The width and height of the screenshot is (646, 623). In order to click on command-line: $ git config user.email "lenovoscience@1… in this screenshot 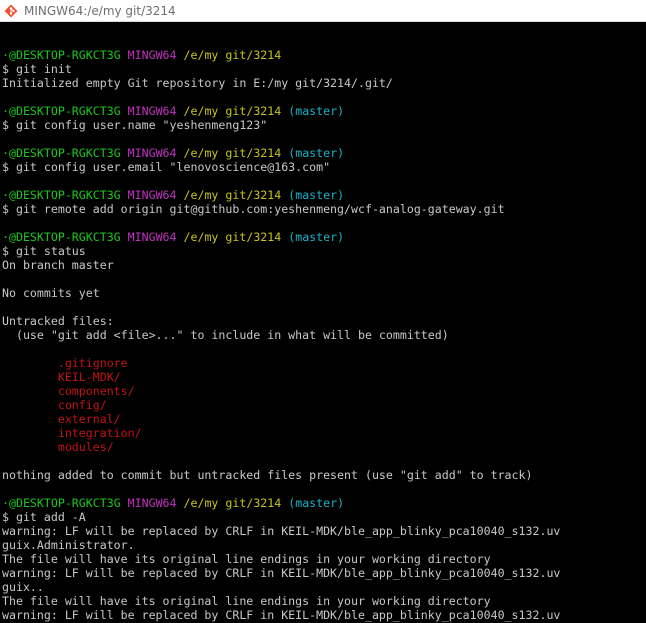, I will do `click(324, 167)`.